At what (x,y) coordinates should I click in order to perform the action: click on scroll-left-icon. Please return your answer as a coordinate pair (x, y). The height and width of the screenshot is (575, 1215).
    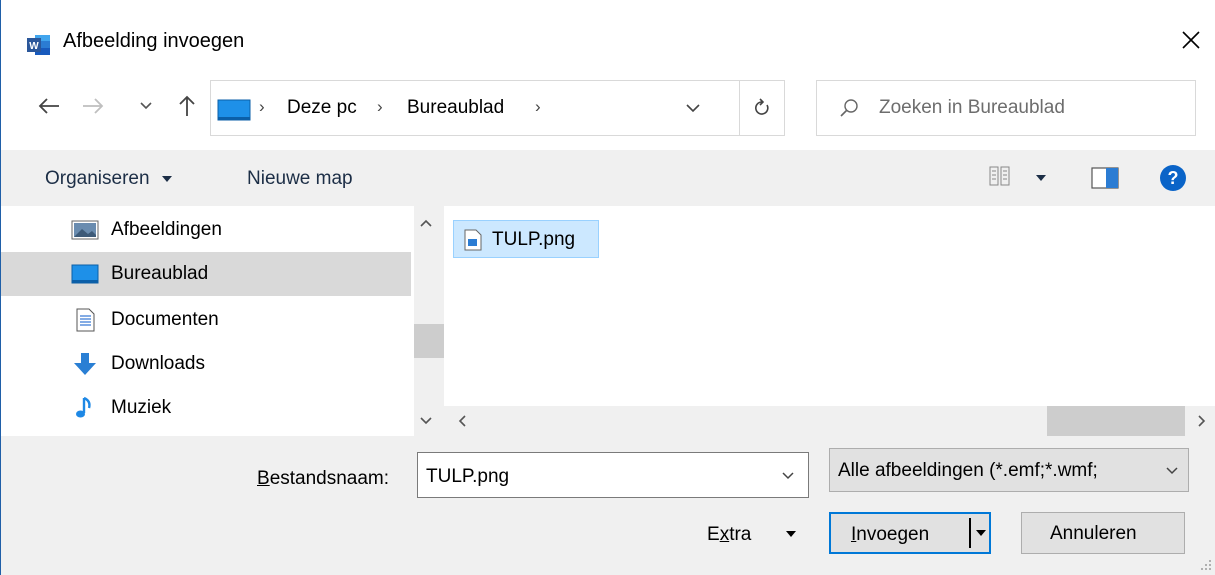
    Looking at the image, I should click on (462, 421).